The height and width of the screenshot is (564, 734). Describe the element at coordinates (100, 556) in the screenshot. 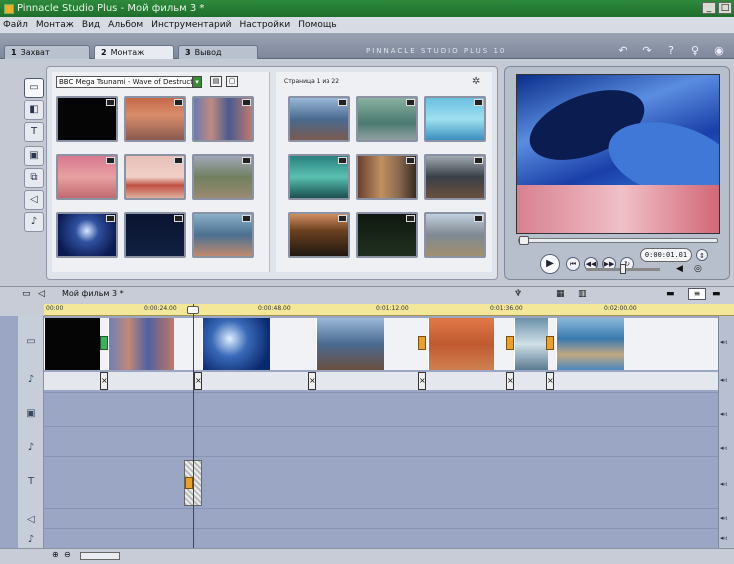

I see `timeline-scrollbar` at that location.